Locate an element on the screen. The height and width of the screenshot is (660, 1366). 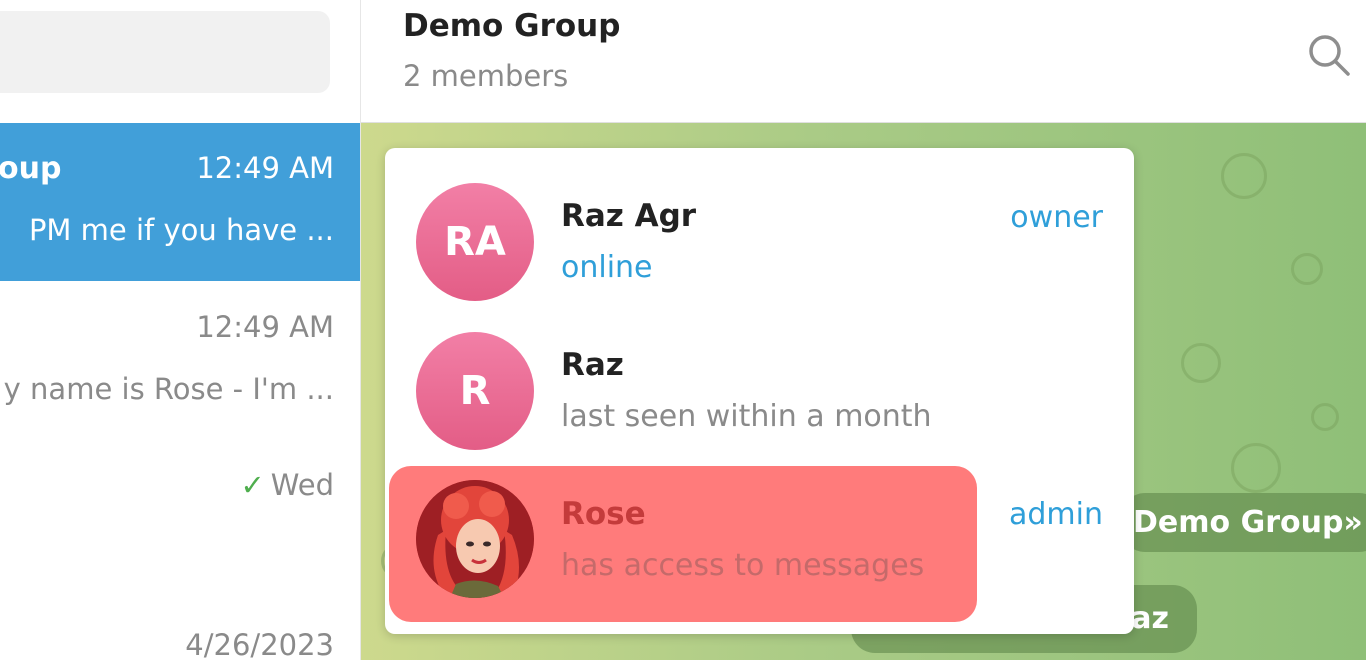
chat-time: Wed is located at coordinates (302, 485).